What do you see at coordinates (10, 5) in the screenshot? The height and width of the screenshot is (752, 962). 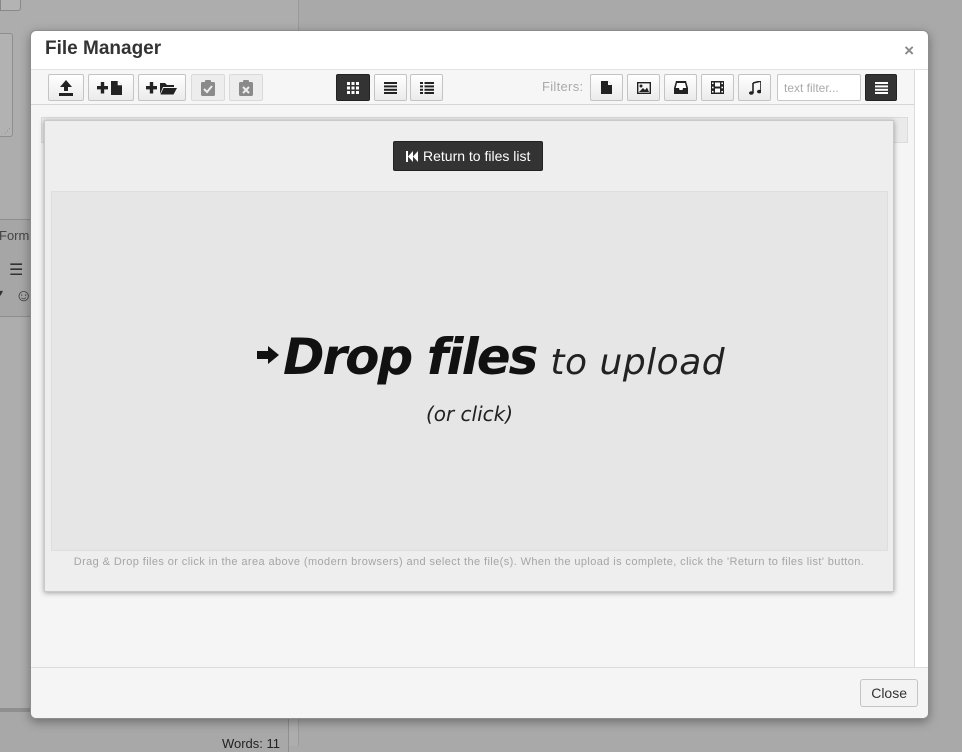 I see `background-dropdown` at bounding box center [10, 5].